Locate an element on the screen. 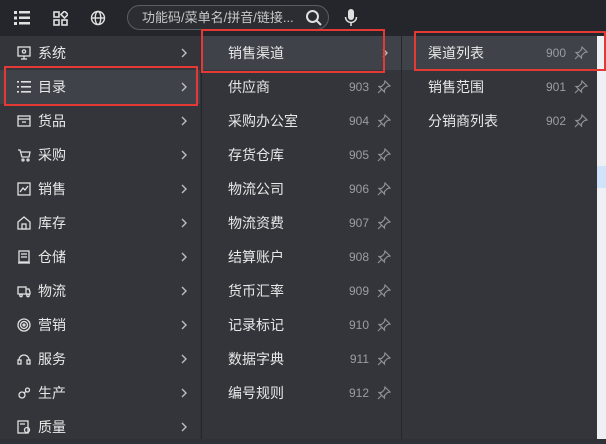 Image resolution: width=606 pixels, height=444 pixels. menu-item-record-tags: 记录标记 910 is located at coordinates (301, 325).